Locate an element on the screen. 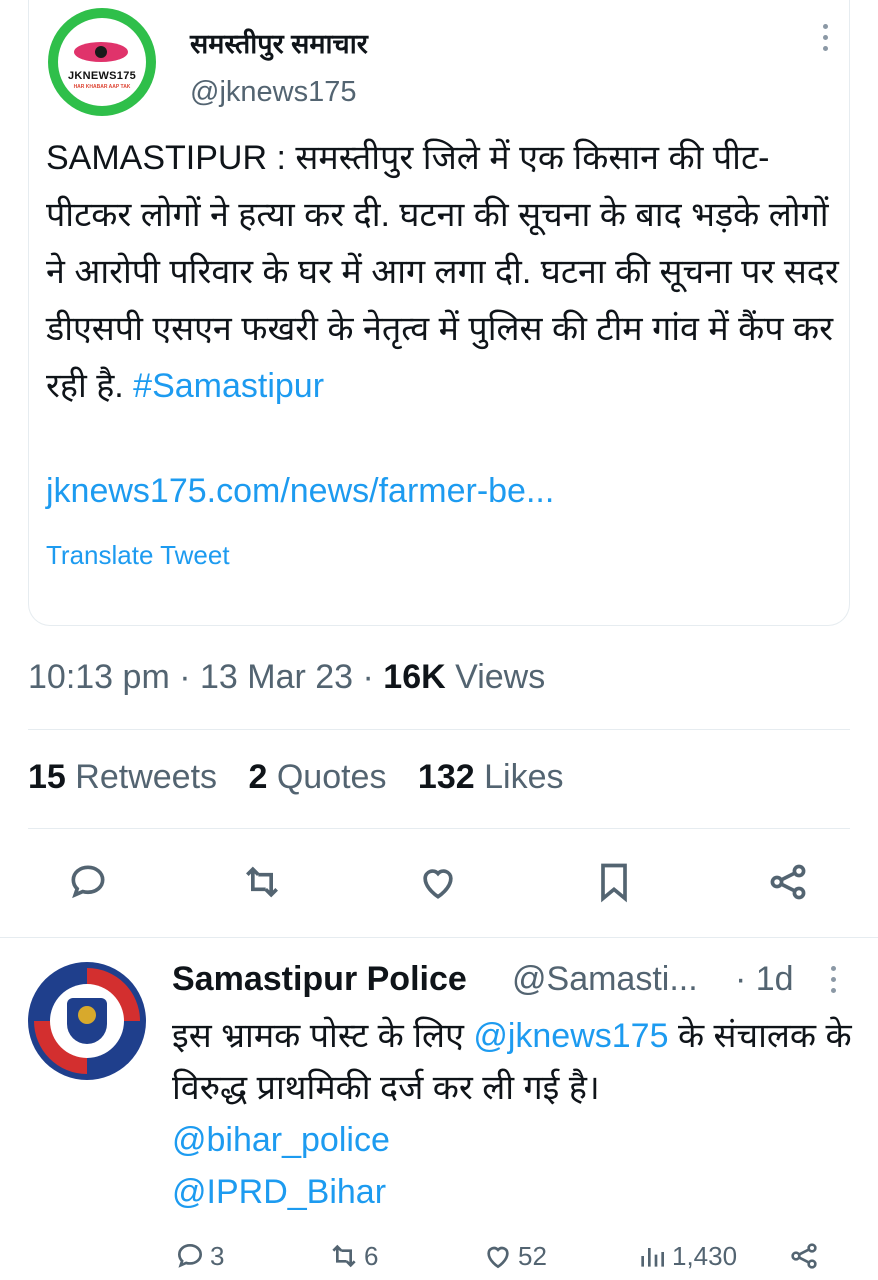 This screenshot has height=1280, width=878. quotes-label: Quotes is located at coordinates (332, 777).